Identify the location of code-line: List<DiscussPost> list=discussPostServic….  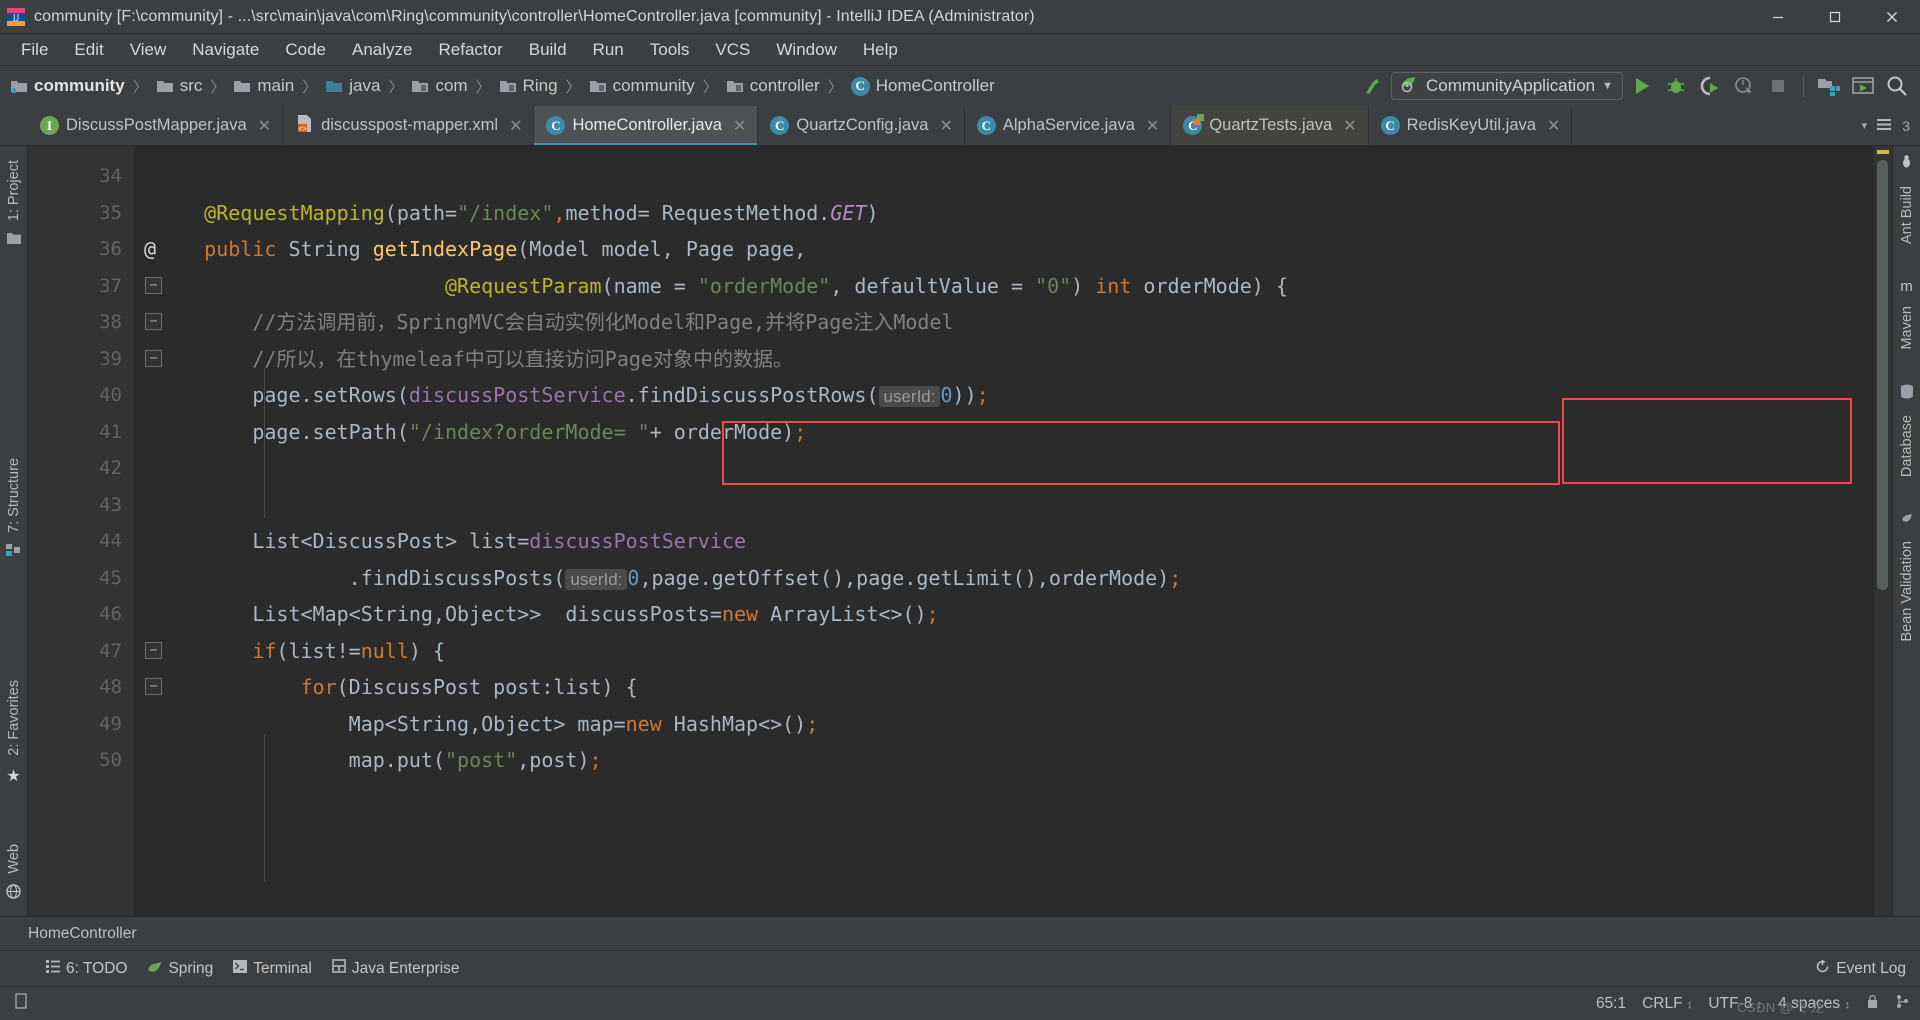
(1004, 541).